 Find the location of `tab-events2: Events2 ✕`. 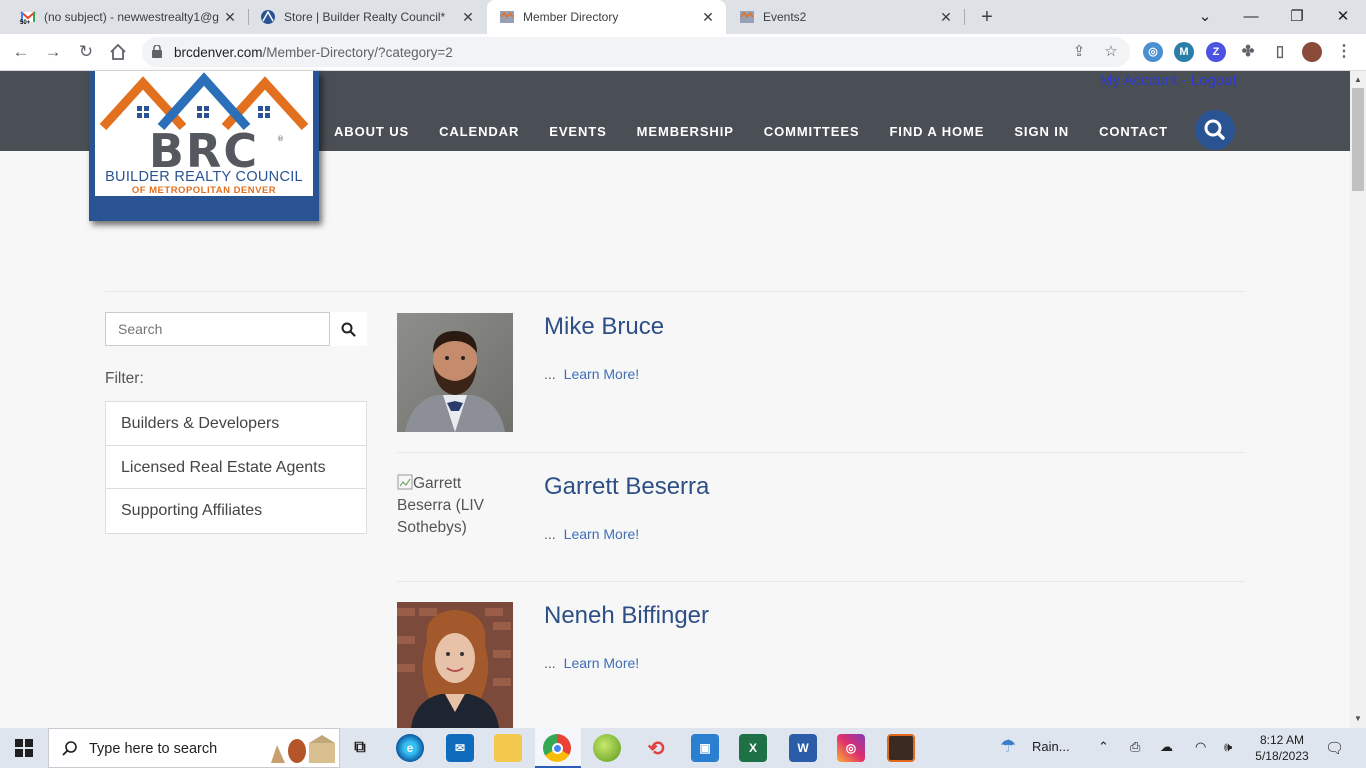

tab-events2: Events2 ✕ is located at coordinates (845, 17).